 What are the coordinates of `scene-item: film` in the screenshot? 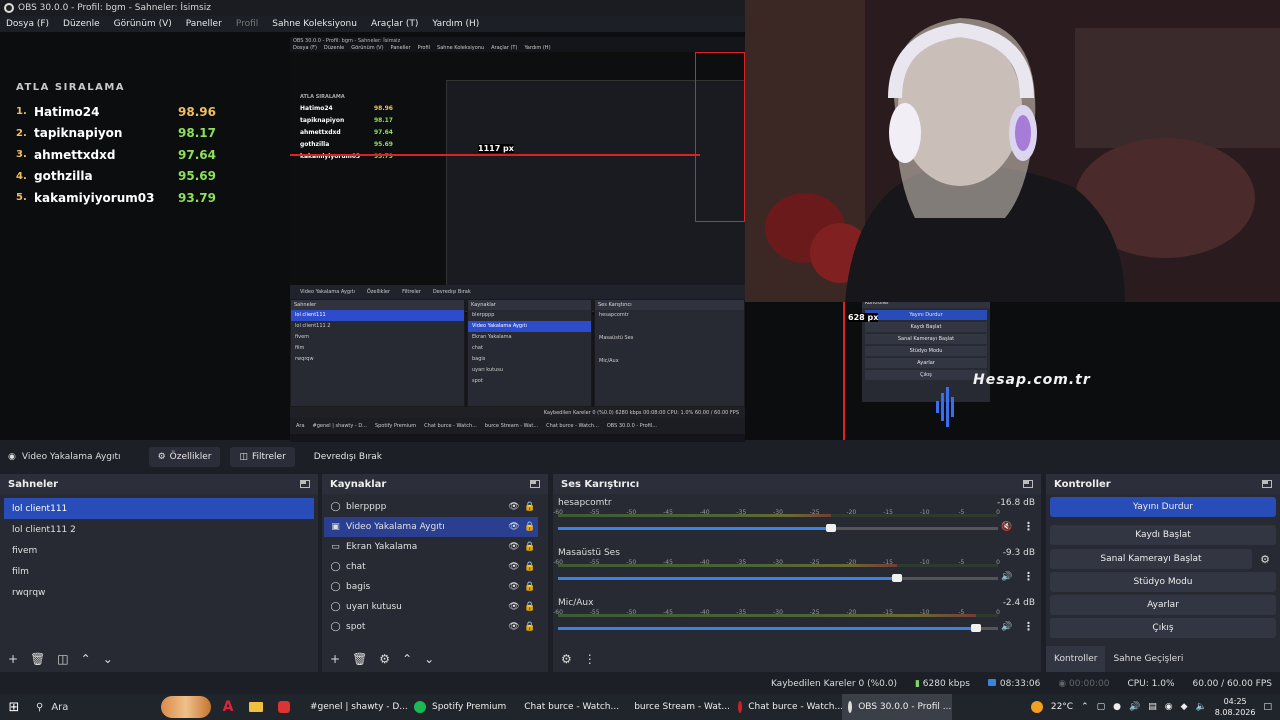 It's located at (159, 571).